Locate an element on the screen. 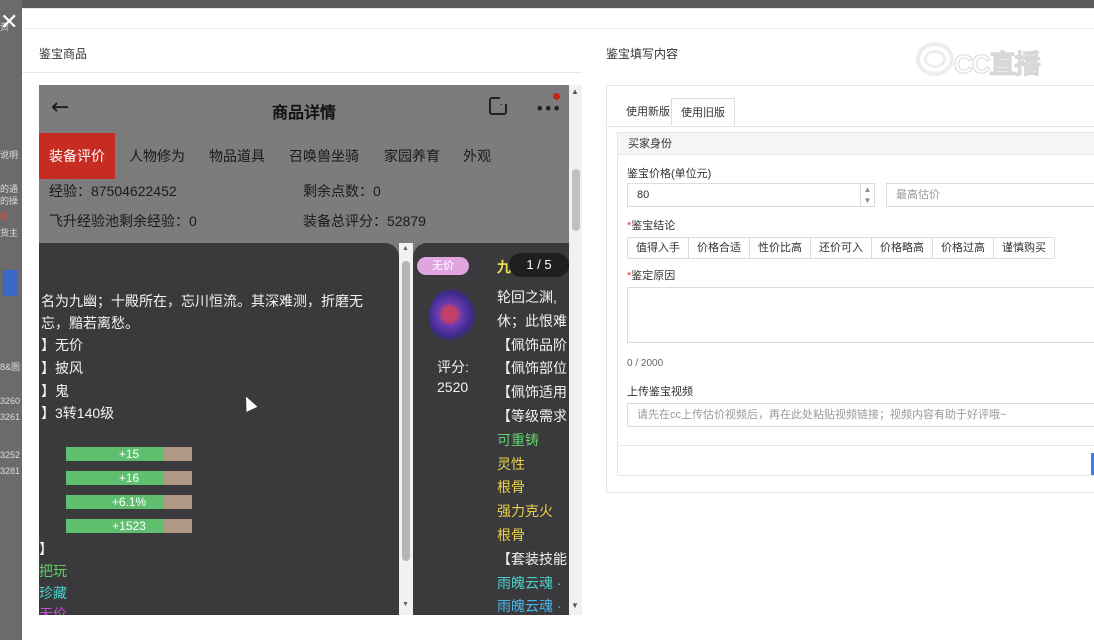 The image size is (1094, 640). bg-text: 的操 is located at coordinates (9, 201).